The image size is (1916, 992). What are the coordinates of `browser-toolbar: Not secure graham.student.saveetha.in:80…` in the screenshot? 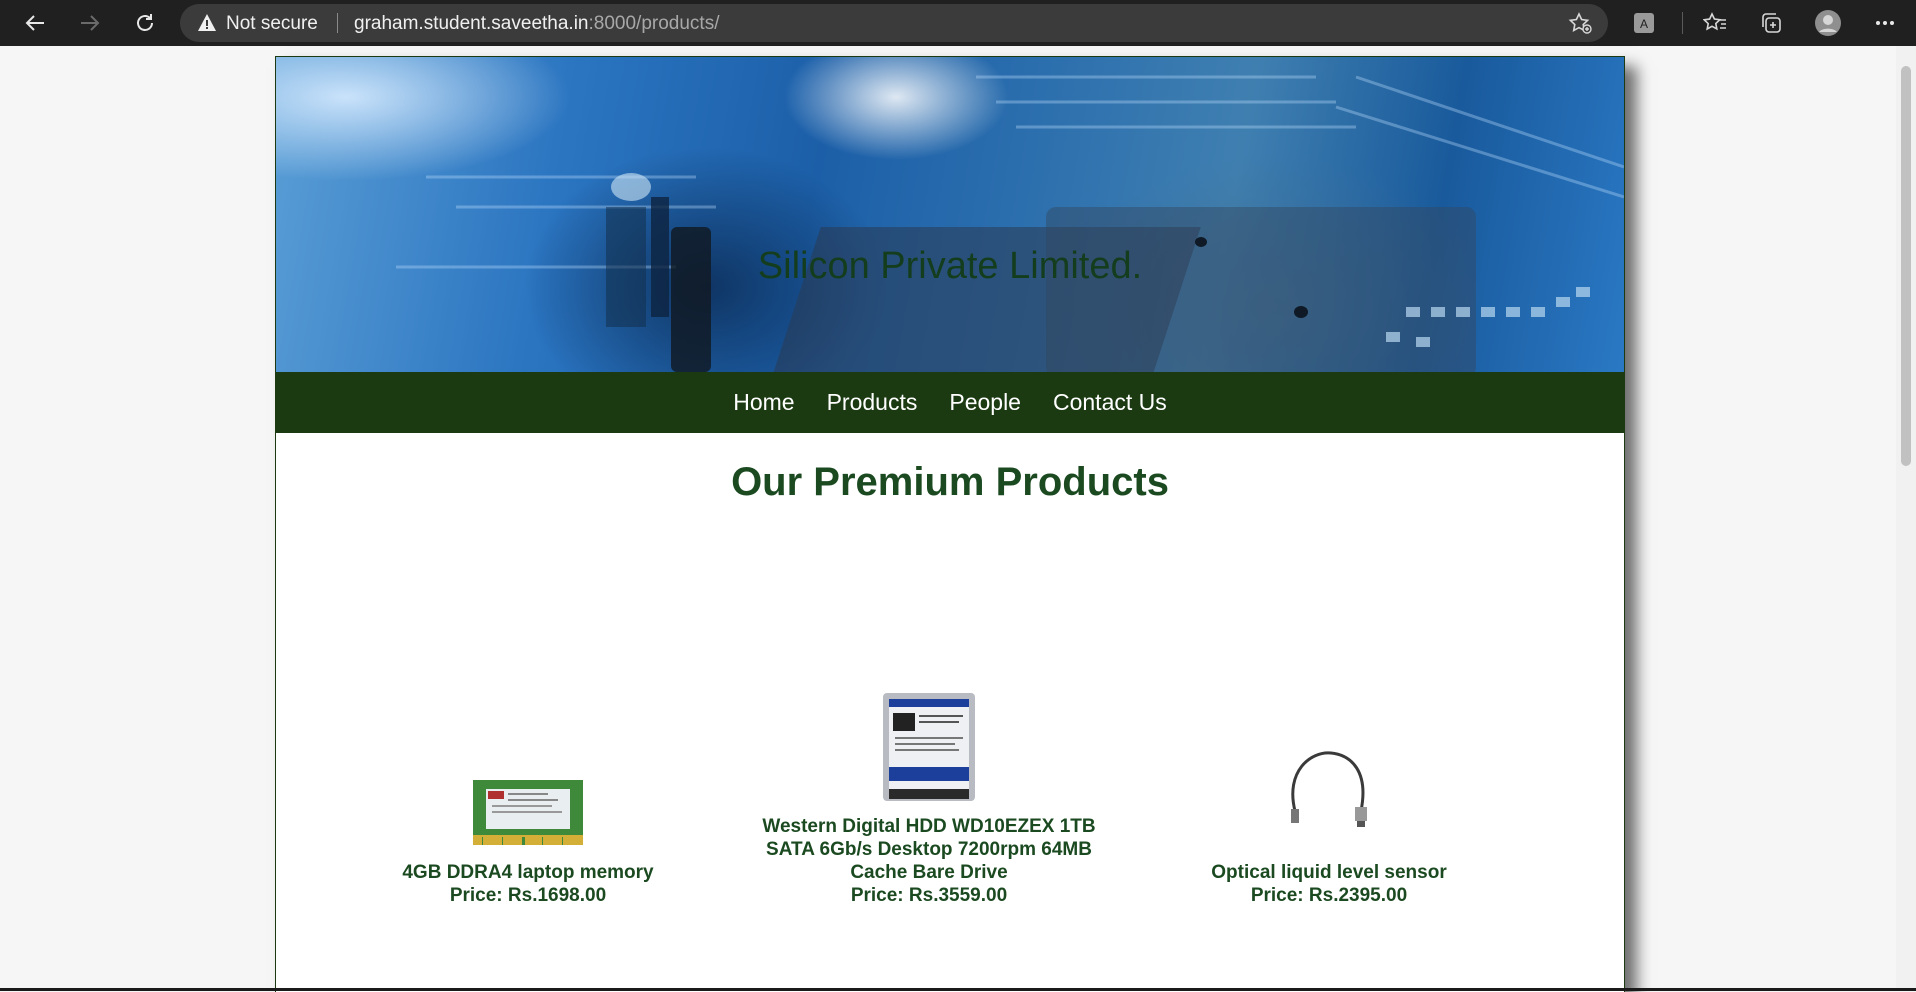 It's located at (958, 23).